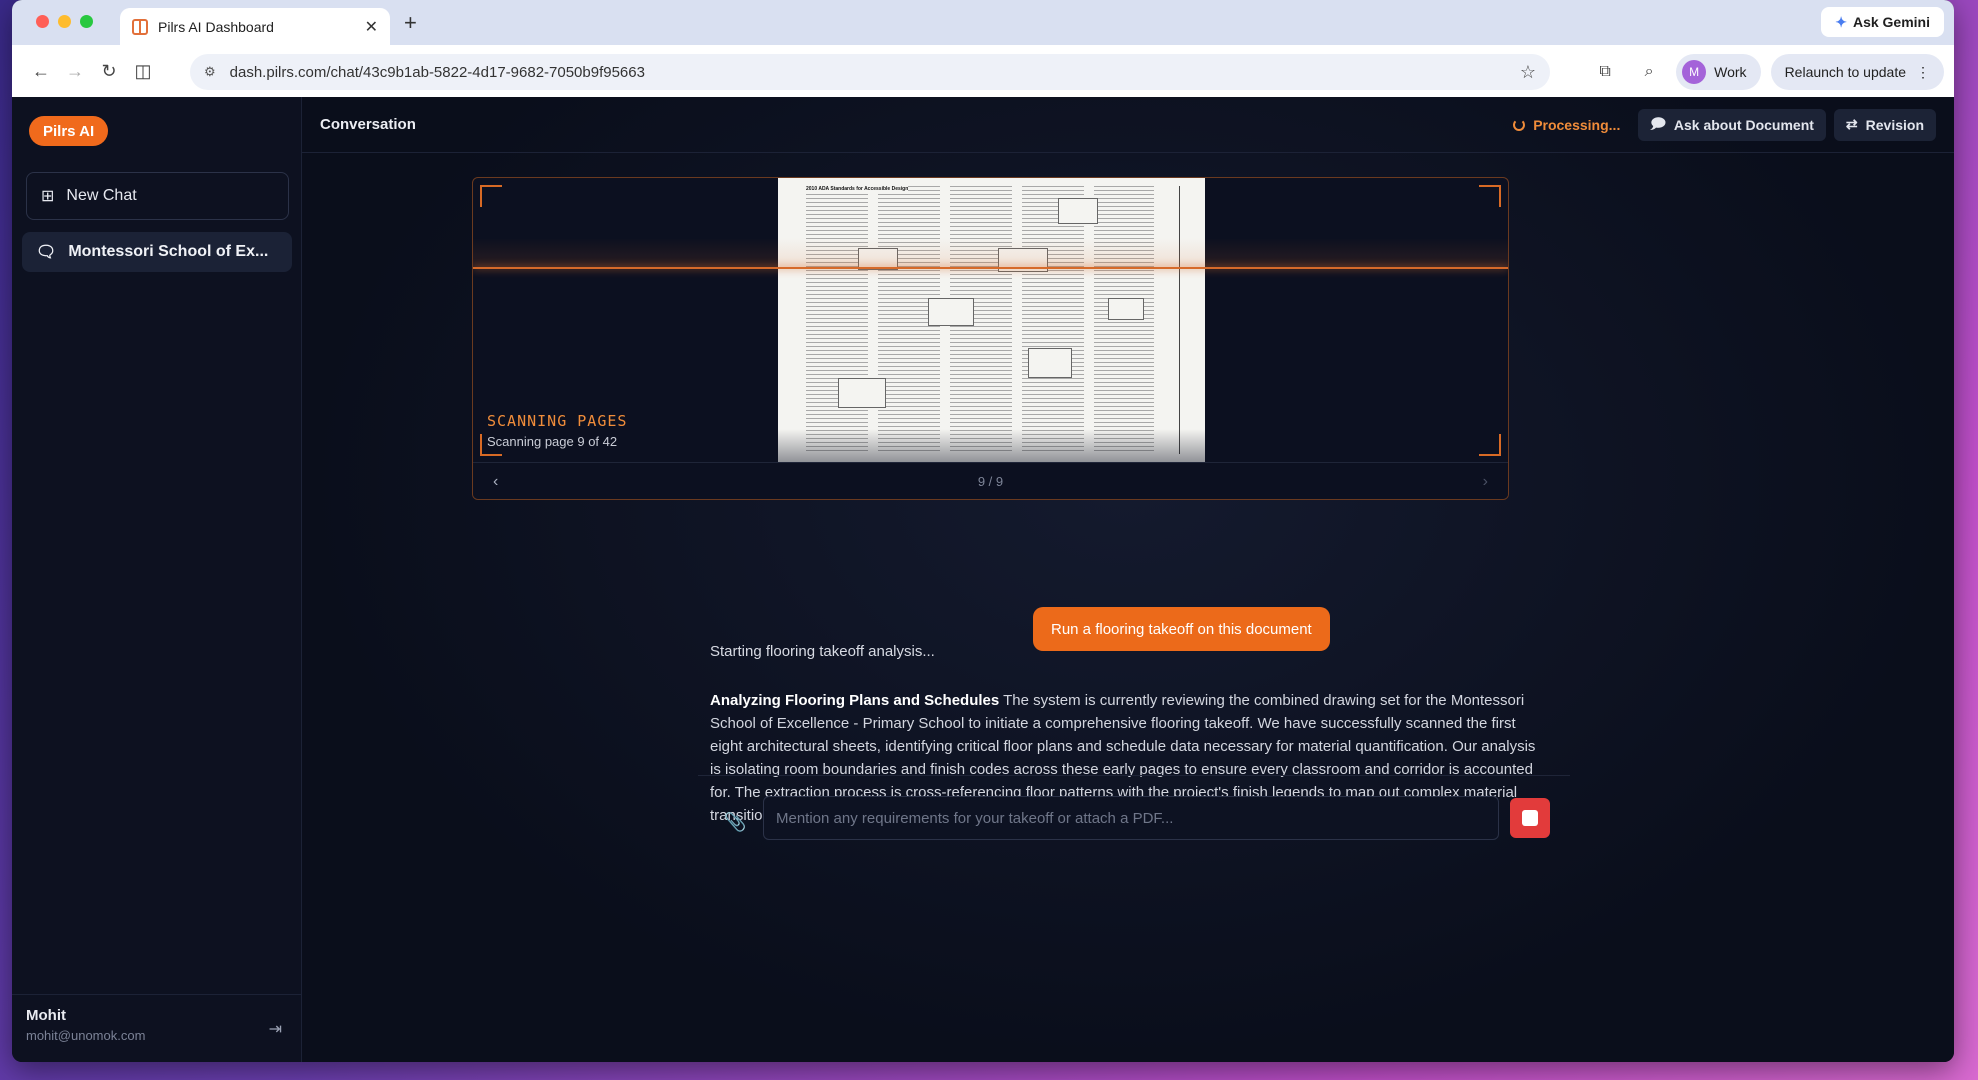 The image size is (1978, 1080). What do you see at coordinates (410, 23) in the screenshot?
I see `new-tab-icon: +` at bounding box center [410, 23].